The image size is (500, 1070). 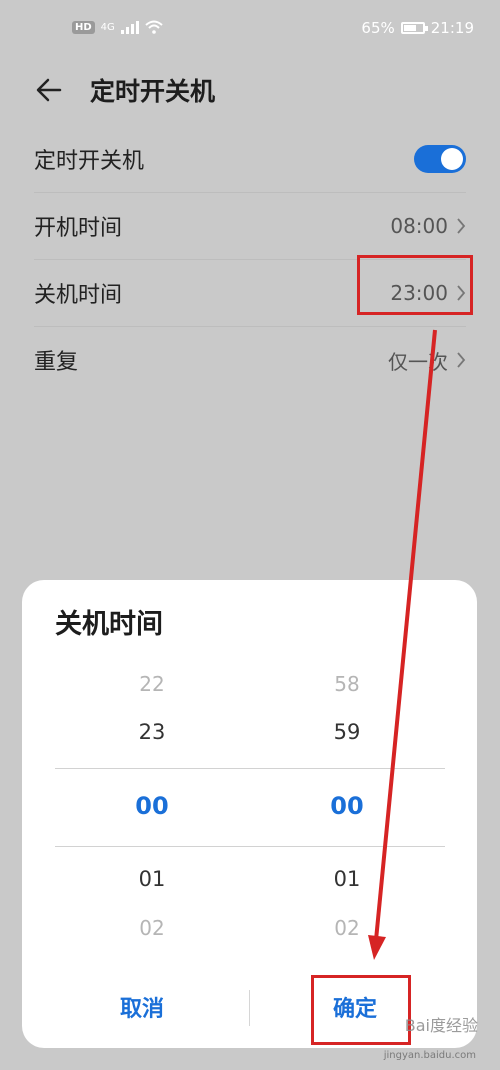 What do you see at coordinates (429, 1055) in the screenshot?
I see `watermark-url: jingyan.baidu.com` at bounding box center [429, 1055].